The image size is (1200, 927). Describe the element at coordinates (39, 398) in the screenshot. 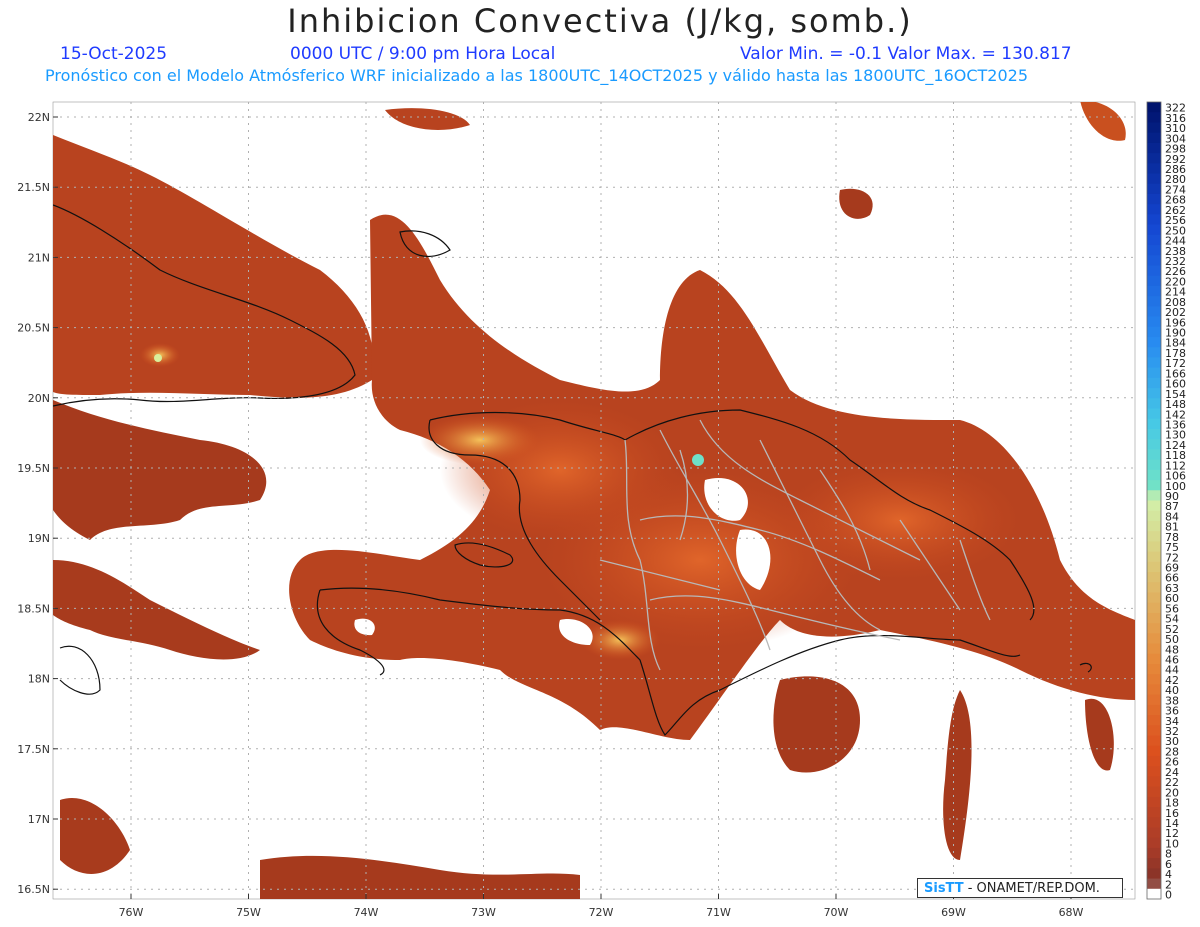

I see `latitude-label: 20N` at that location.